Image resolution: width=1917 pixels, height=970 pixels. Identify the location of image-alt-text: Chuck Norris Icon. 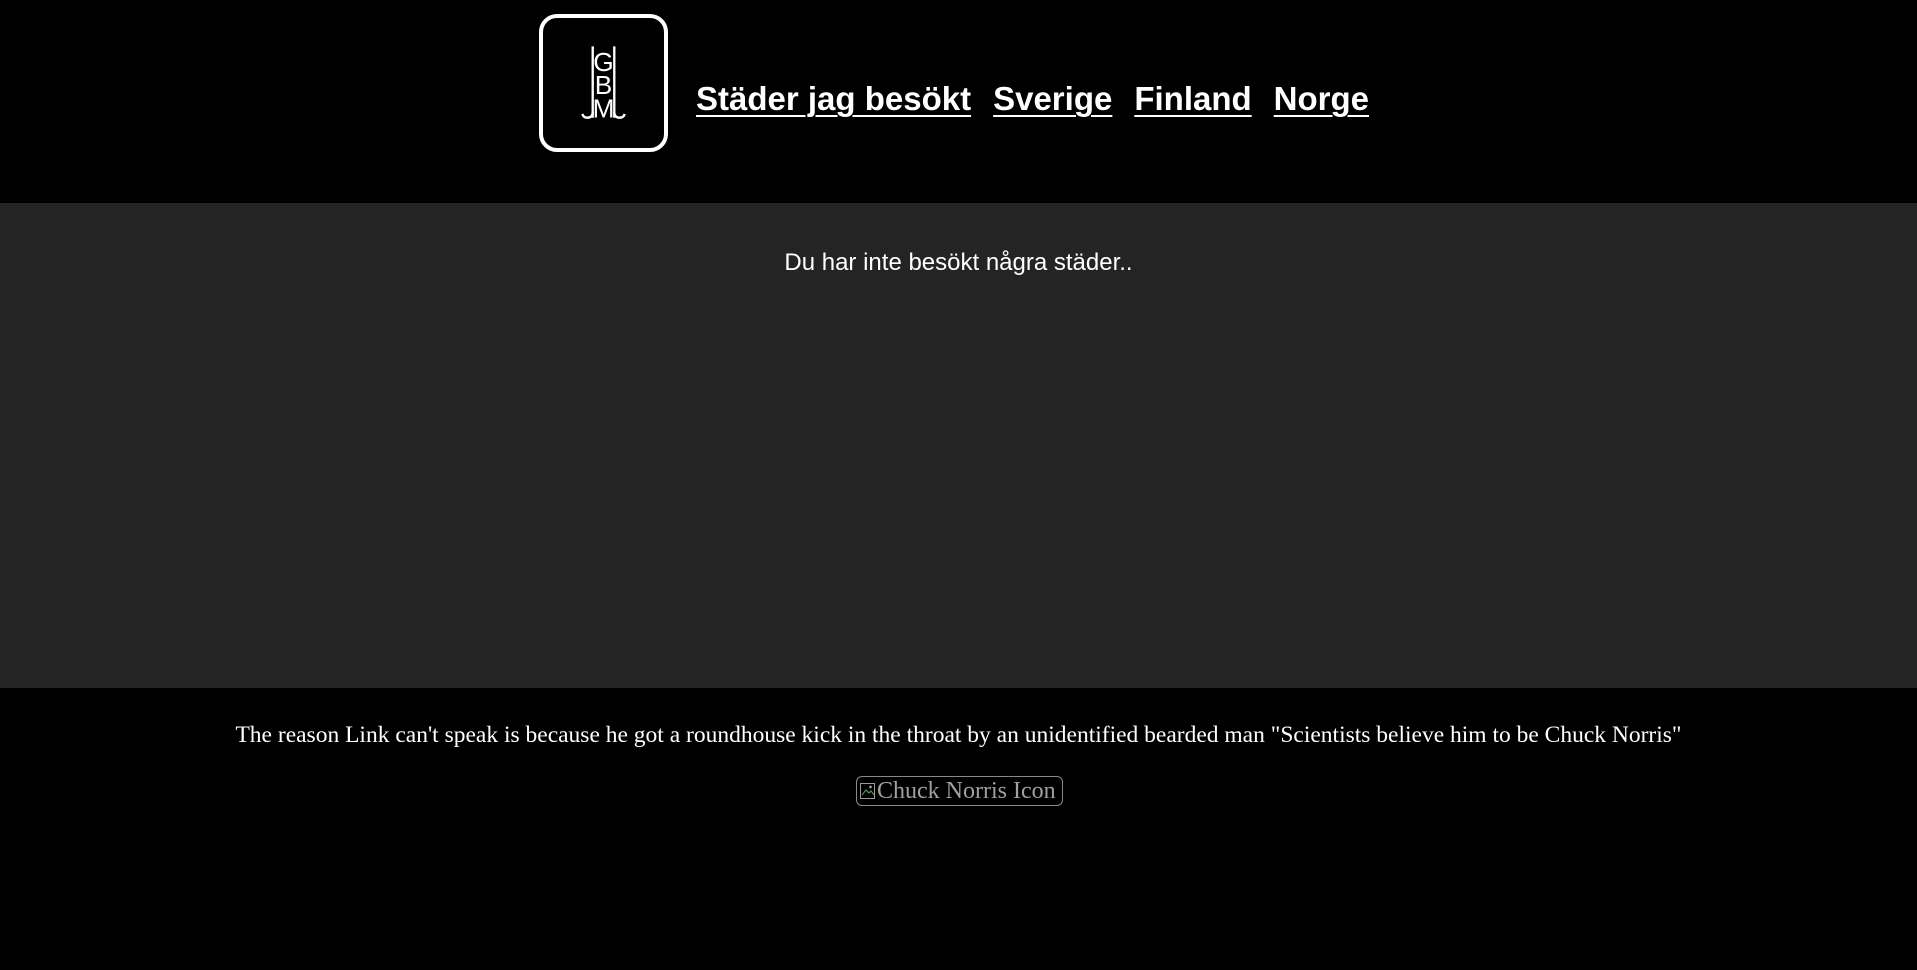
(966, 791).